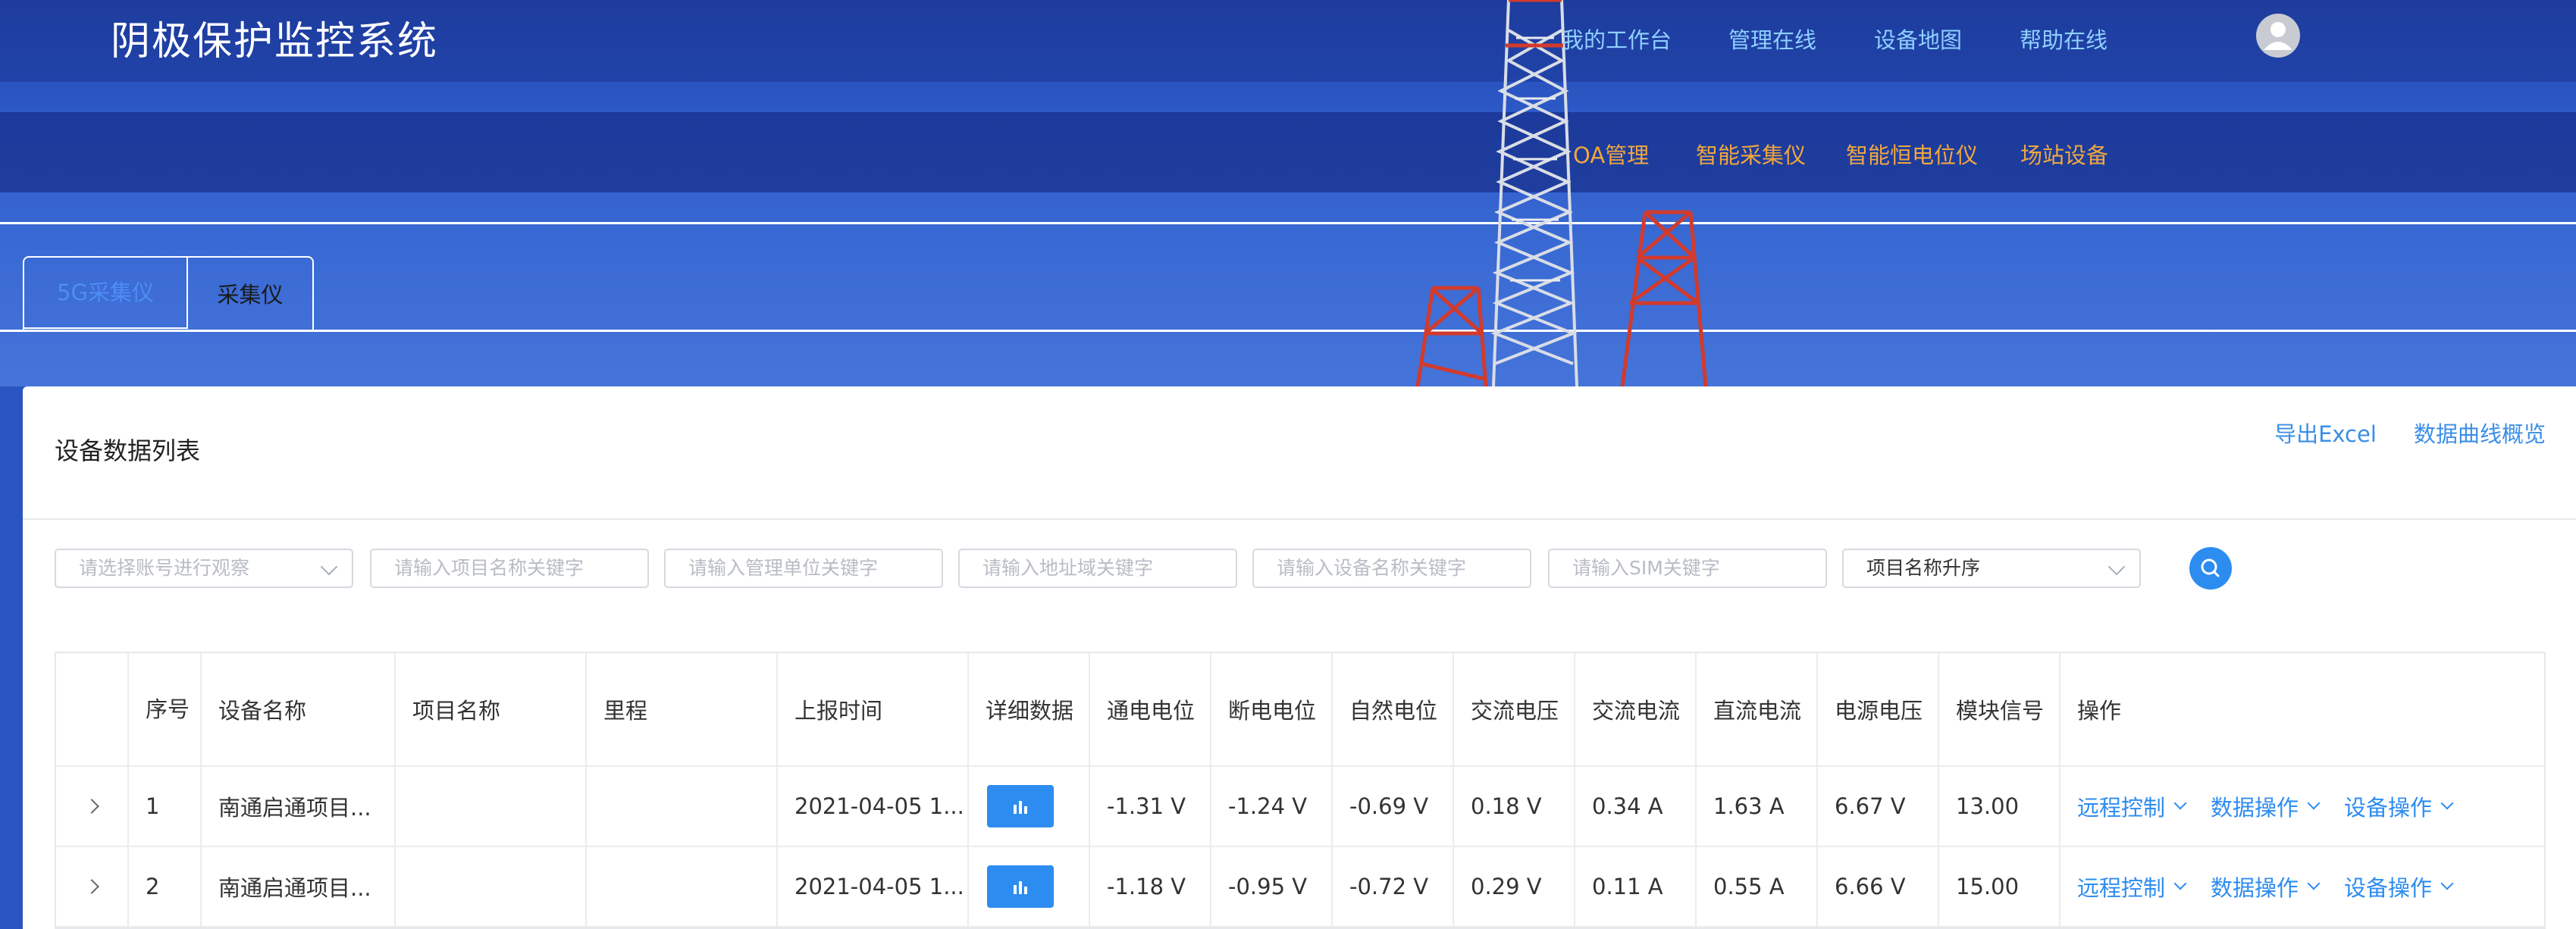 This screenshot has width=2576, height=929. What do you see at coordinates (1636, 709) in the screenshot?
I see `header-ac-current: 交流电流` at bounding box center [1636, 709].